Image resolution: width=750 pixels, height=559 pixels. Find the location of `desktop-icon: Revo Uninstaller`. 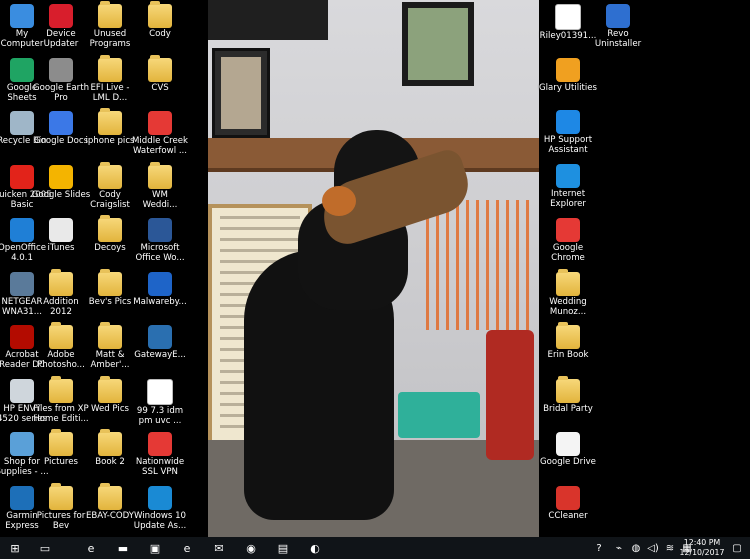

desktop-icon: Revo Uninstaller is located at coordinates (618, 25).